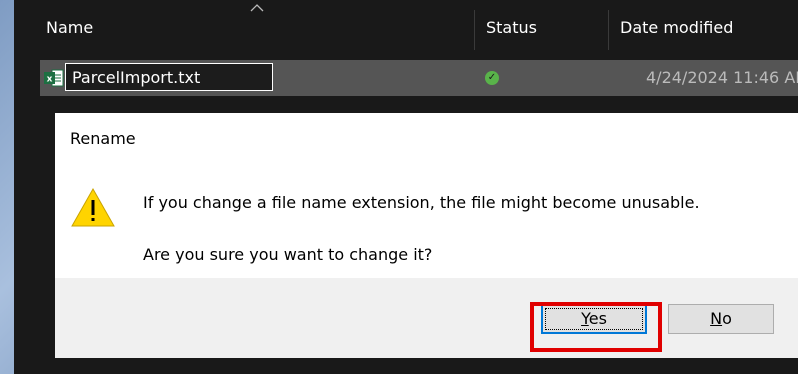 This screenshot has width=798, height=374. What do you see at coordinates (597, 318) in the screenshot?
I see `yes-label: es` at bounding box center [597, 318].